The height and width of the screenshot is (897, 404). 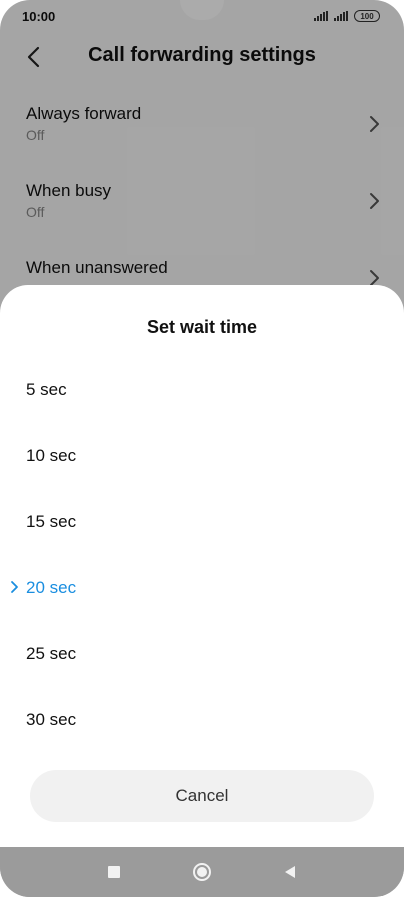 What do you see at coordinates (51, 719) in the screenshot?
I see `option-label: 30 sec` at bounding box center [51, 719].